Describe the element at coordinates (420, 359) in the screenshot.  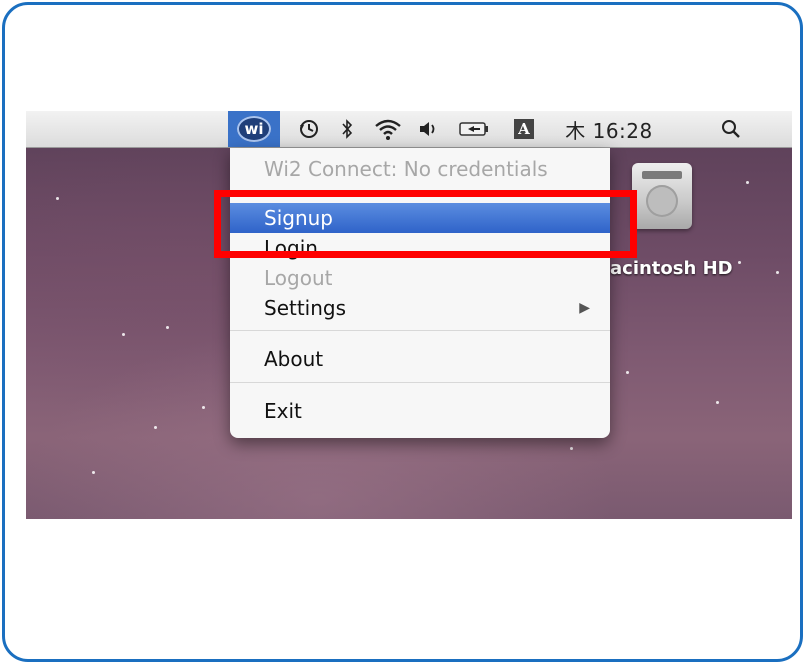
I see `menu-item-about: About` at that location.